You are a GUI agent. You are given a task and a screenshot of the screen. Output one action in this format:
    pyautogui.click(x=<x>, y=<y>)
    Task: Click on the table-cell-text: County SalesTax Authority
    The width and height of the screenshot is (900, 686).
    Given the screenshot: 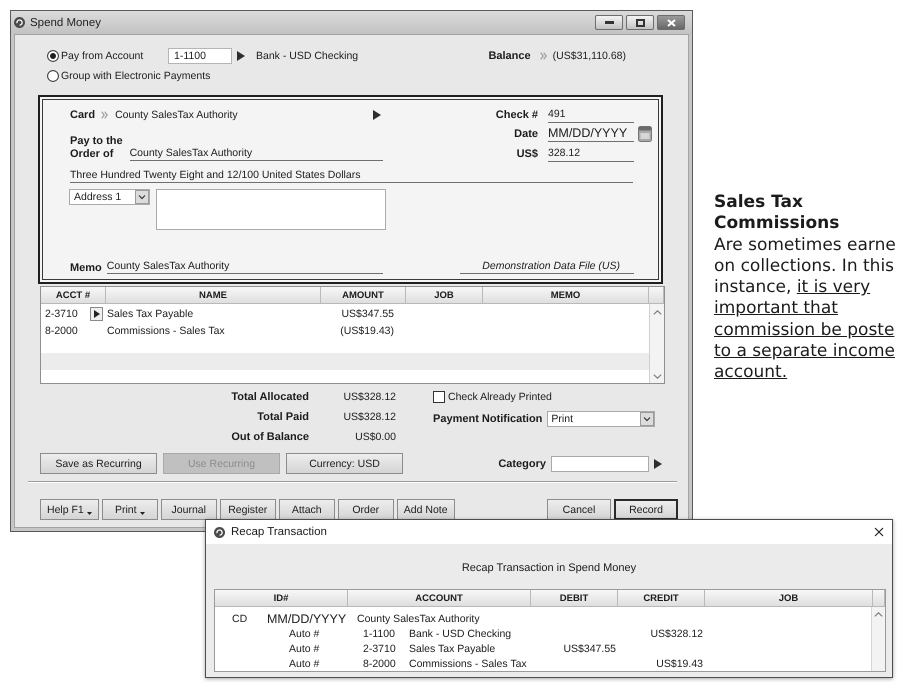 What is the action you would take?
    pyautogui.click(x=419, y=618)
    